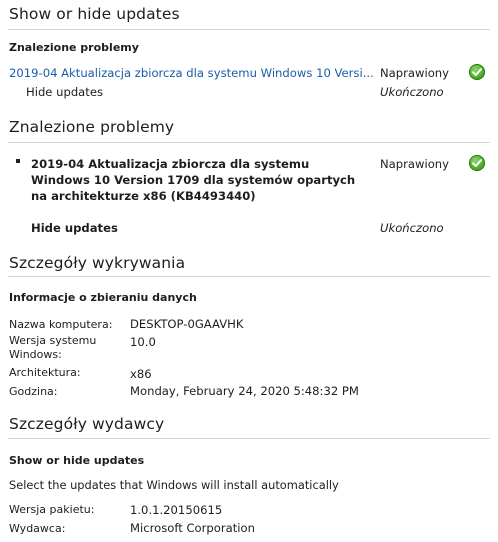 This screenshot has height=542, width=498. Describe the element at coordinates (74, 47) in the screenshot. I see `section-subheading: Znalezione problemy` at that location.